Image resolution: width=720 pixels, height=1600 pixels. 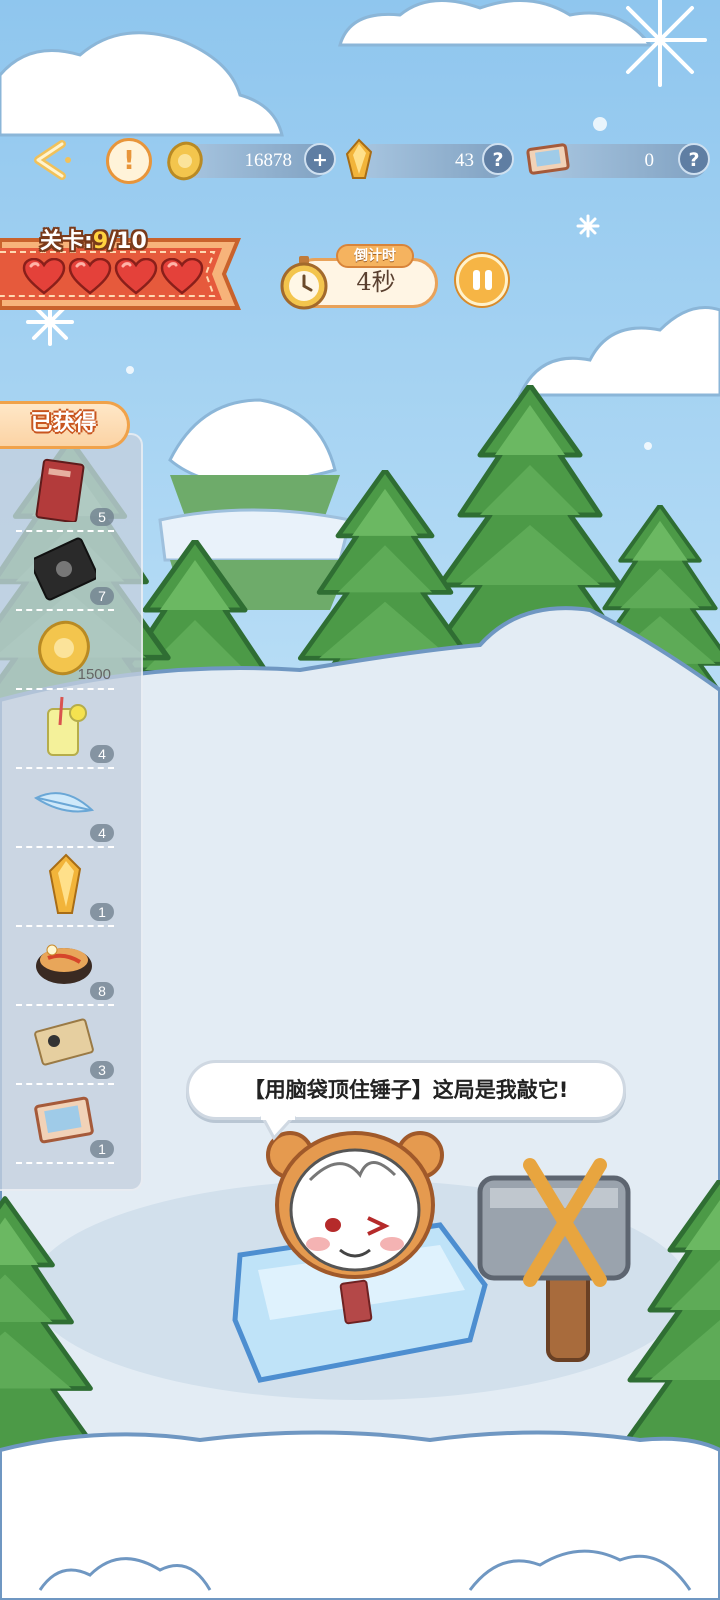 I want to click on red-book-icon, so click(x=60, y=490).